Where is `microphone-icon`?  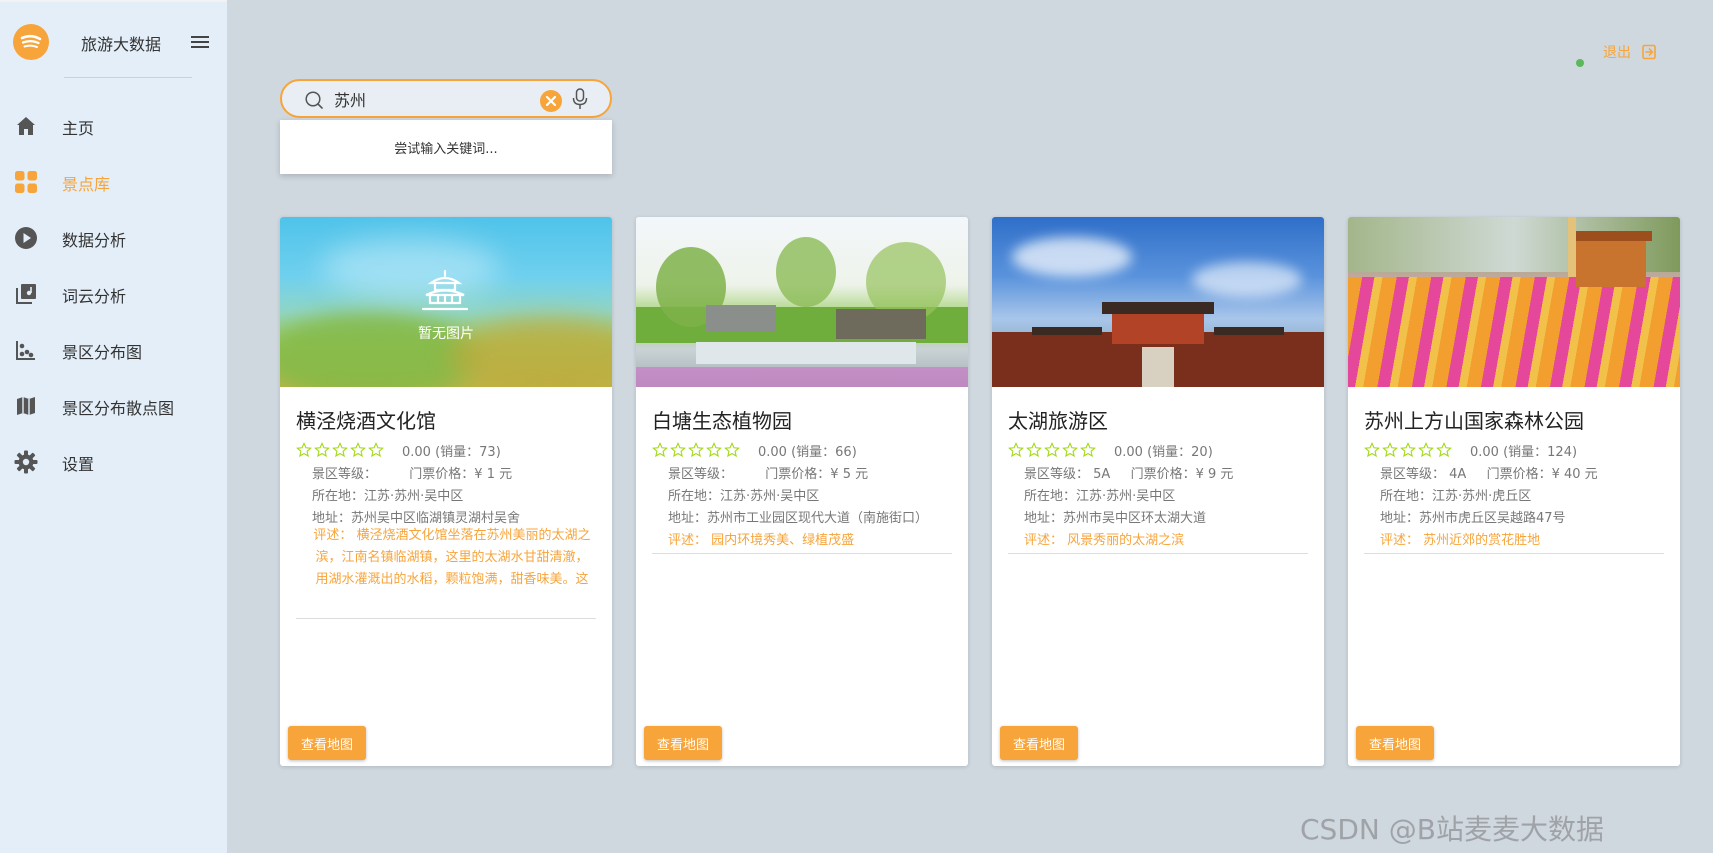 microphone-icon is located at coordinates (580, 99).